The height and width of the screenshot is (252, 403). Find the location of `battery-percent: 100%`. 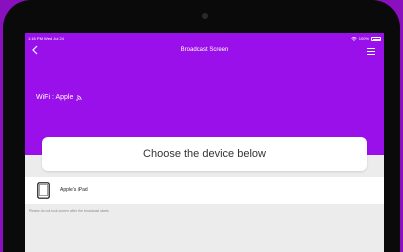

battery-percent: 100% is located at coordinates (363, 38).